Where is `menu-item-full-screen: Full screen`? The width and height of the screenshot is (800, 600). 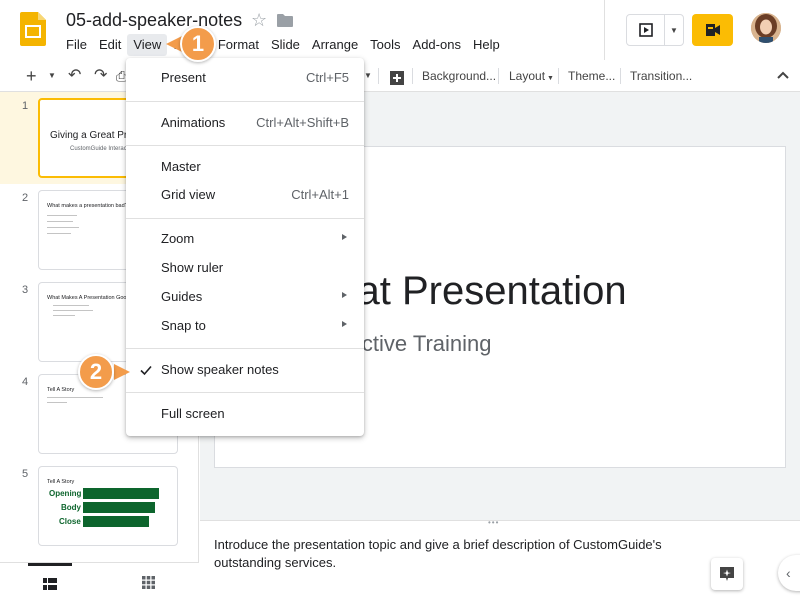 menu-item-full-screen: Full screen is located at coordinates (245, 414).